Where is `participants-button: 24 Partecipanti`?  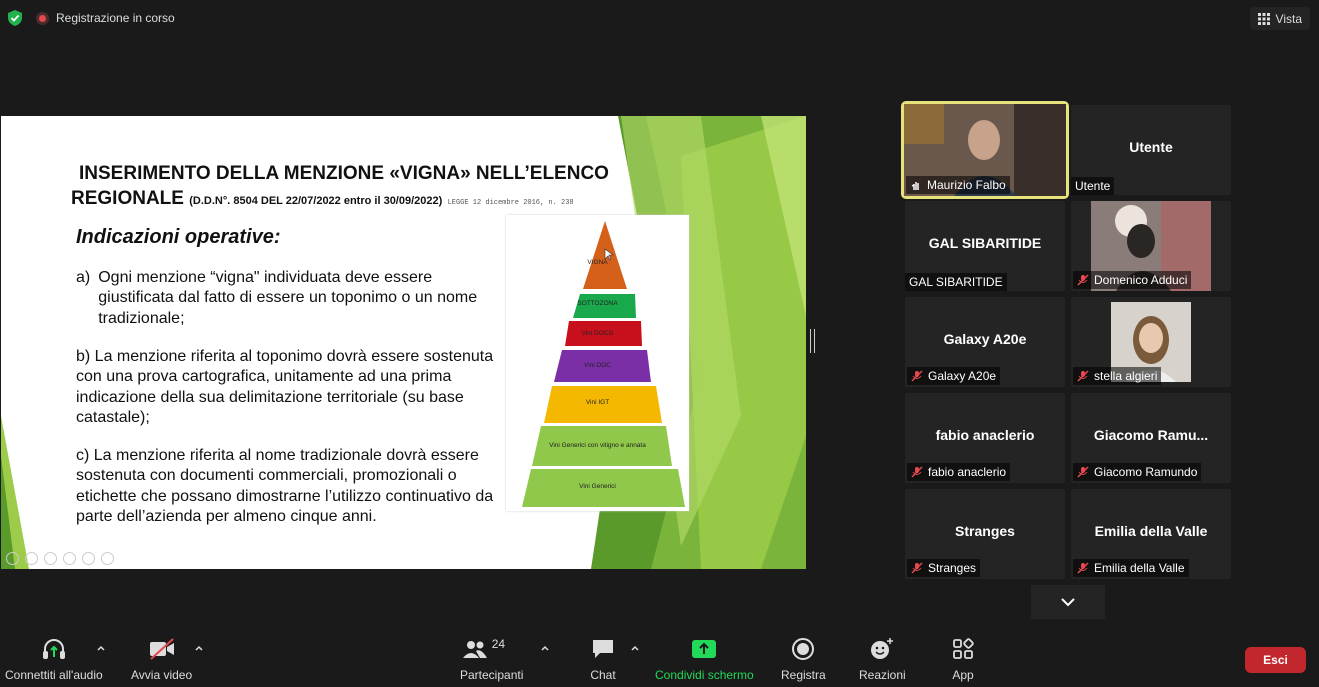
participants-button: 24 Partecipanti is located at coordinates (491, 659).